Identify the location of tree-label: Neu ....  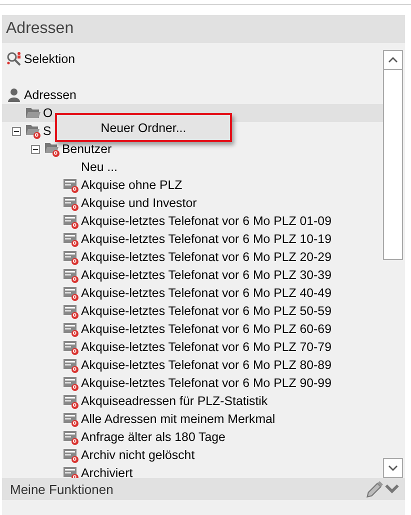
(99, 167).